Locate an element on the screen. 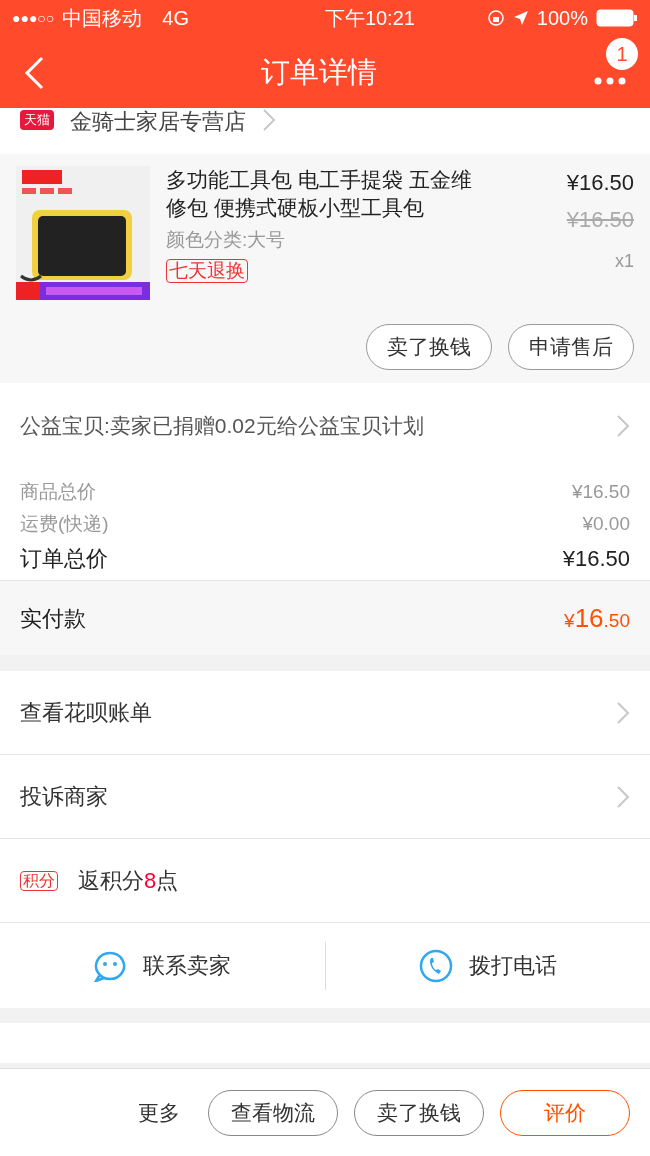  menu-row: 投诉商家 is located at coordinates (325, 797).